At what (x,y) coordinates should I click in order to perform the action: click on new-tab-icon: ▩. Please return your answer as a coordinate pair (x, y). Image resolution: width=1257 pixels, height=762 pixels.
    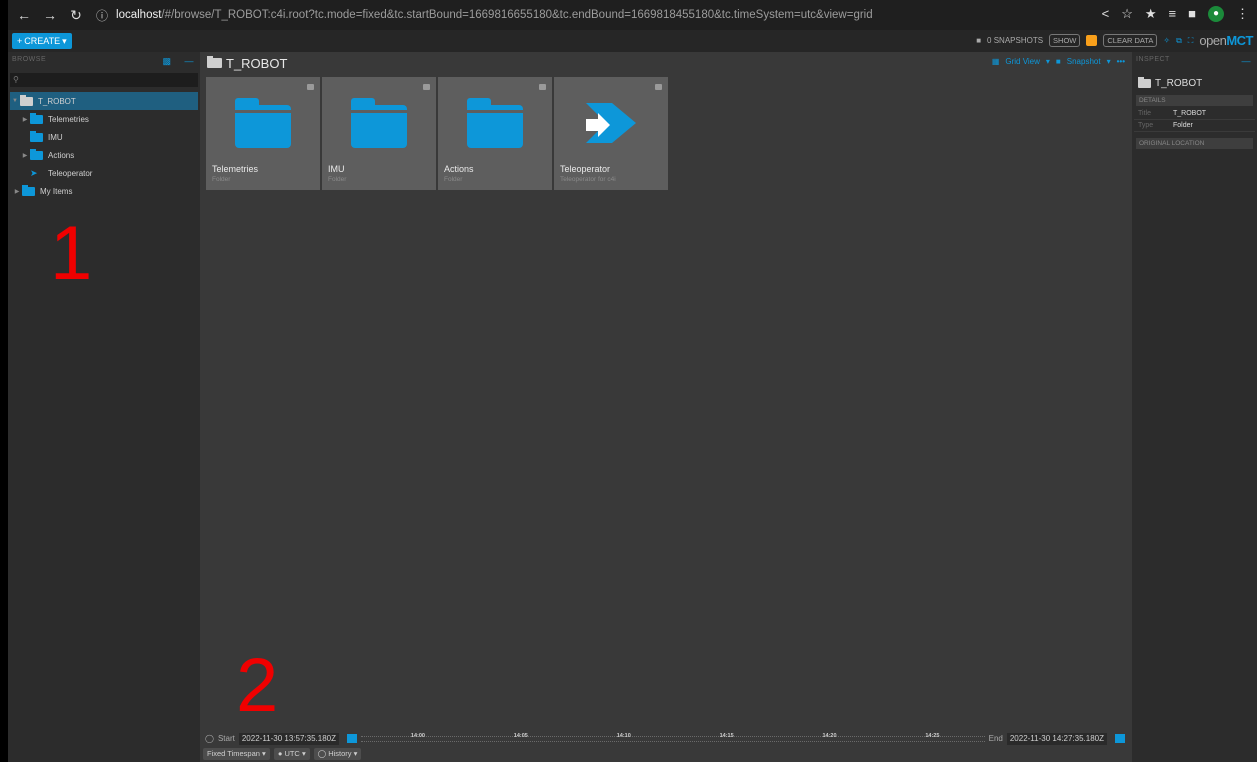
    Looking at the image, I should click on (166, 61).